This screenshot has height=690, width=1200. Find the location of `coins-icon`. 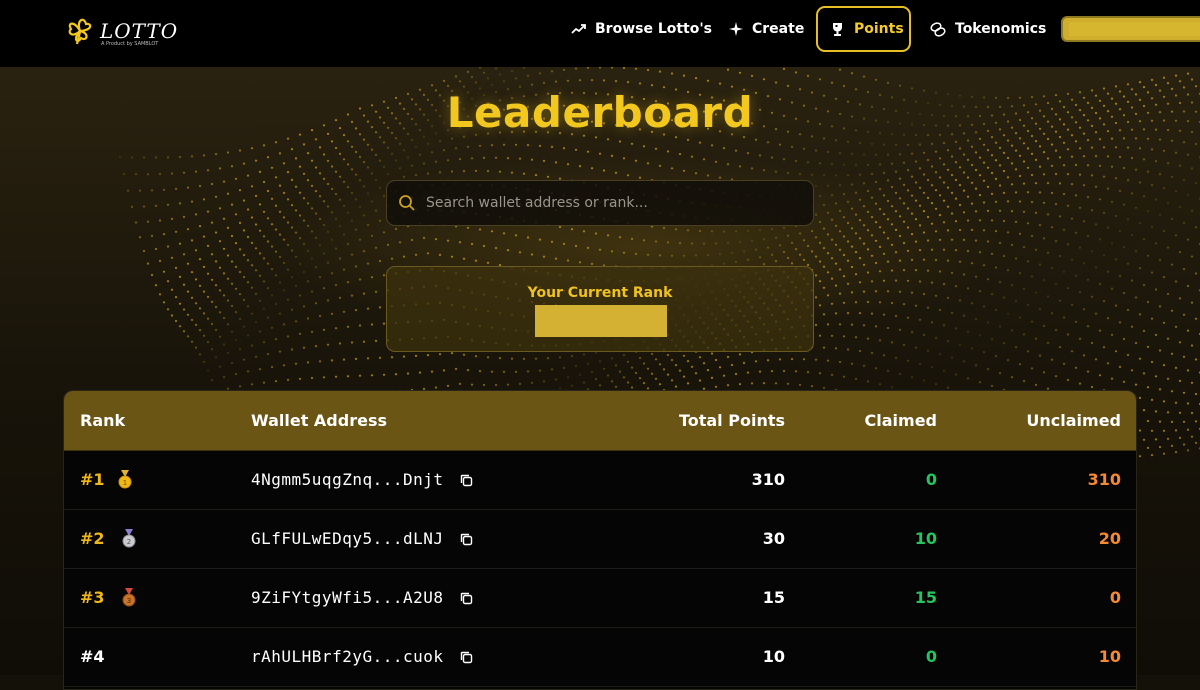

coins-icon is located at coordinates (938, 29).